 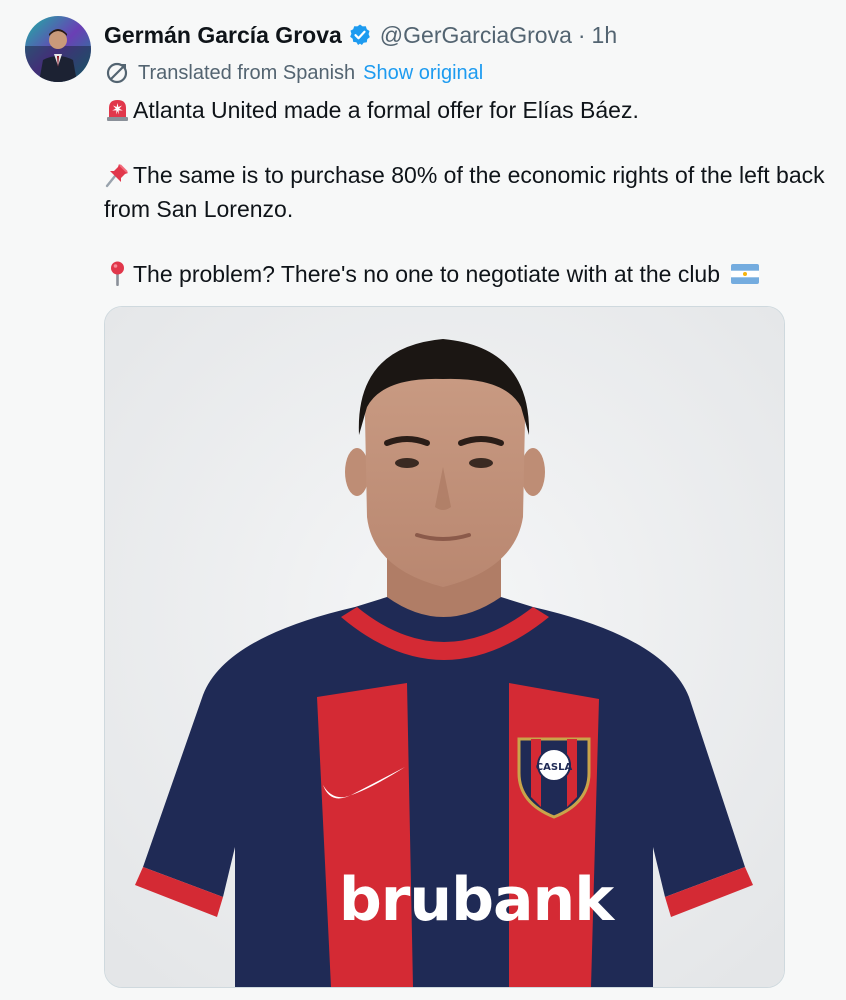 What do you see at coordinates (247, 72) in the screenshot?
I see `translated-label: Translated from Spanish` at bounding box center [247, 72].